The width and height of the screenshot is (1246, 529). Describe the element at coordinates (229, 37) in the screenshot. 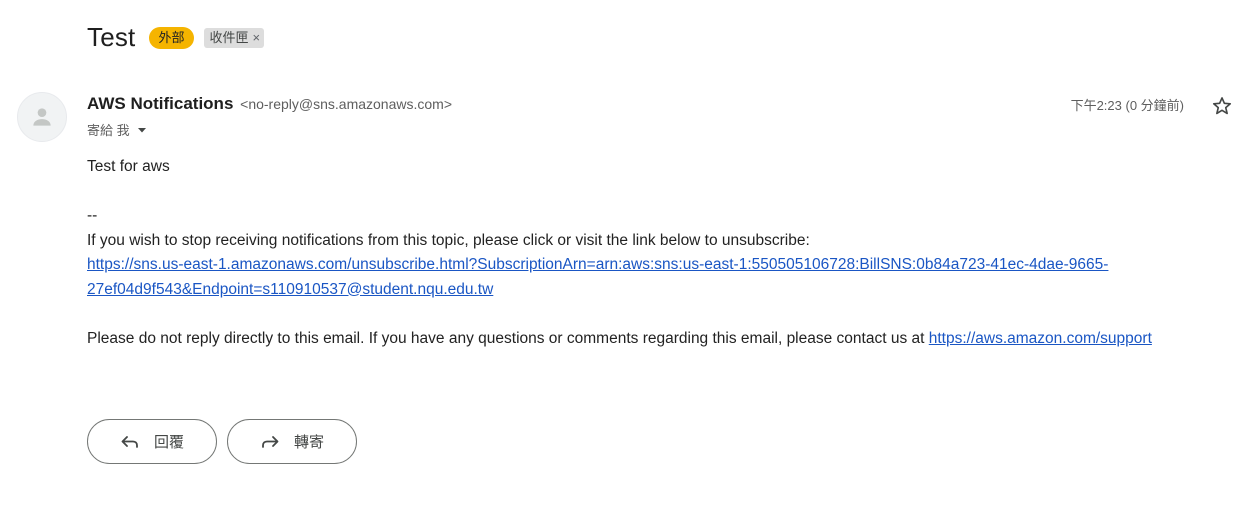

I see `inbox-label-text: 收件匣` at that location.